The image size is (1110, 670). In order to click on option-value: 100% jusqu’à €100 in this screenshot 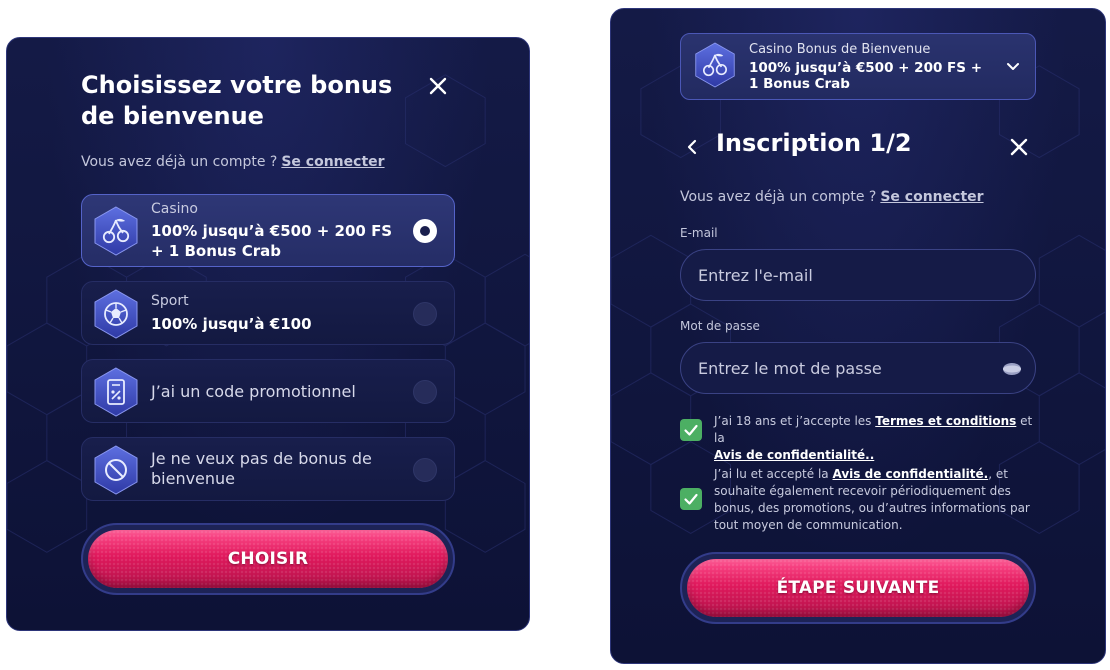, I will do `click(231, 324)`.